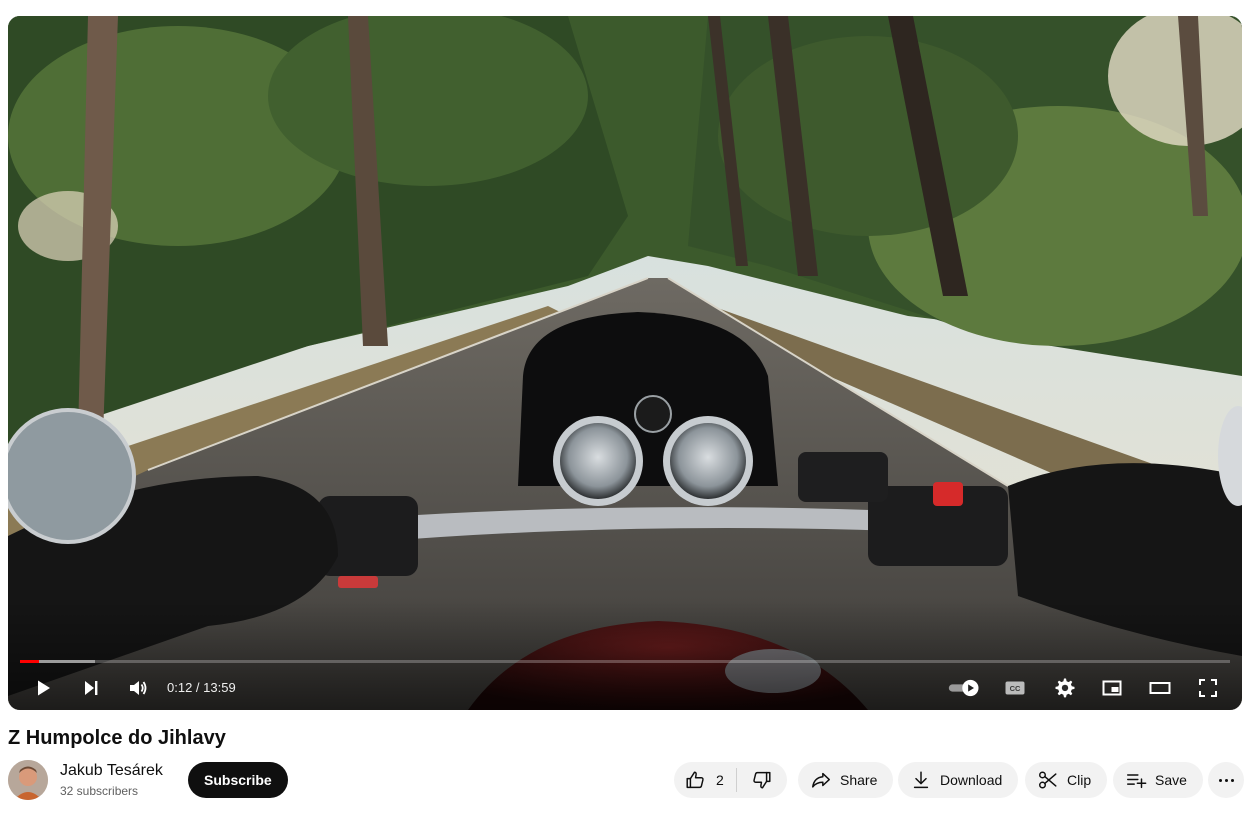 The height and width of the screenshot is (814, 1244). I want to click on thumbs-up-icon, so click(695, 780).